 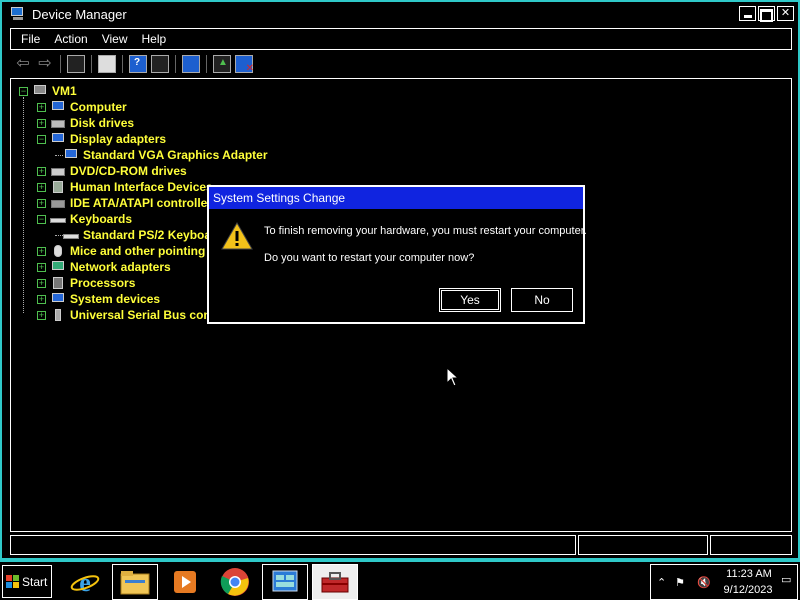 I want to click on start-label: Start, so click(x=35, y=581).